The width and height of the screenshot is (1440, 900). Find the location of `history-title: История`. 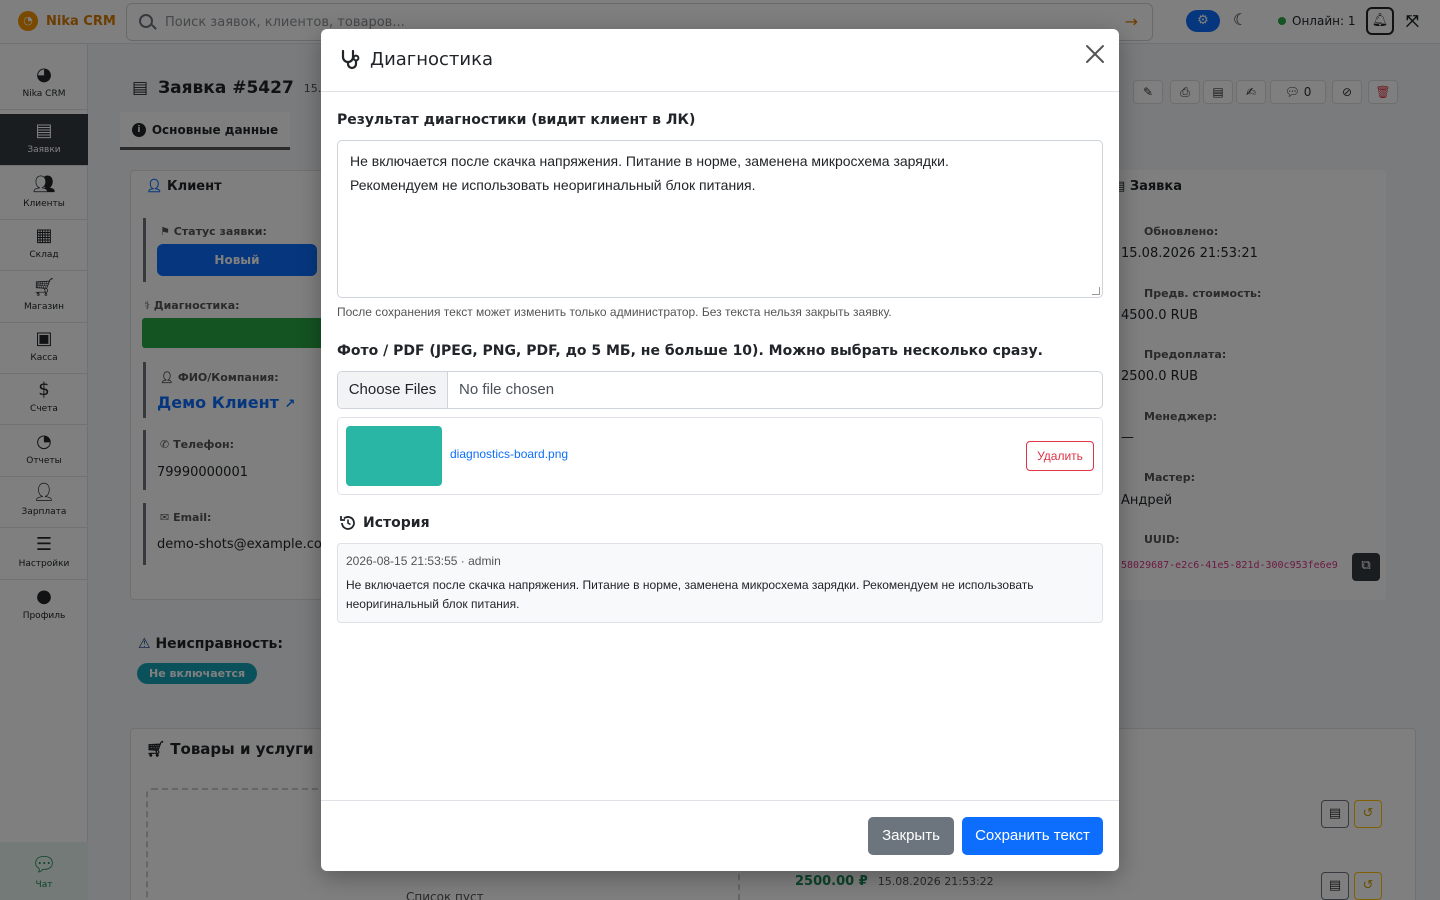

history-title: История is located at coordinates (384, 523).